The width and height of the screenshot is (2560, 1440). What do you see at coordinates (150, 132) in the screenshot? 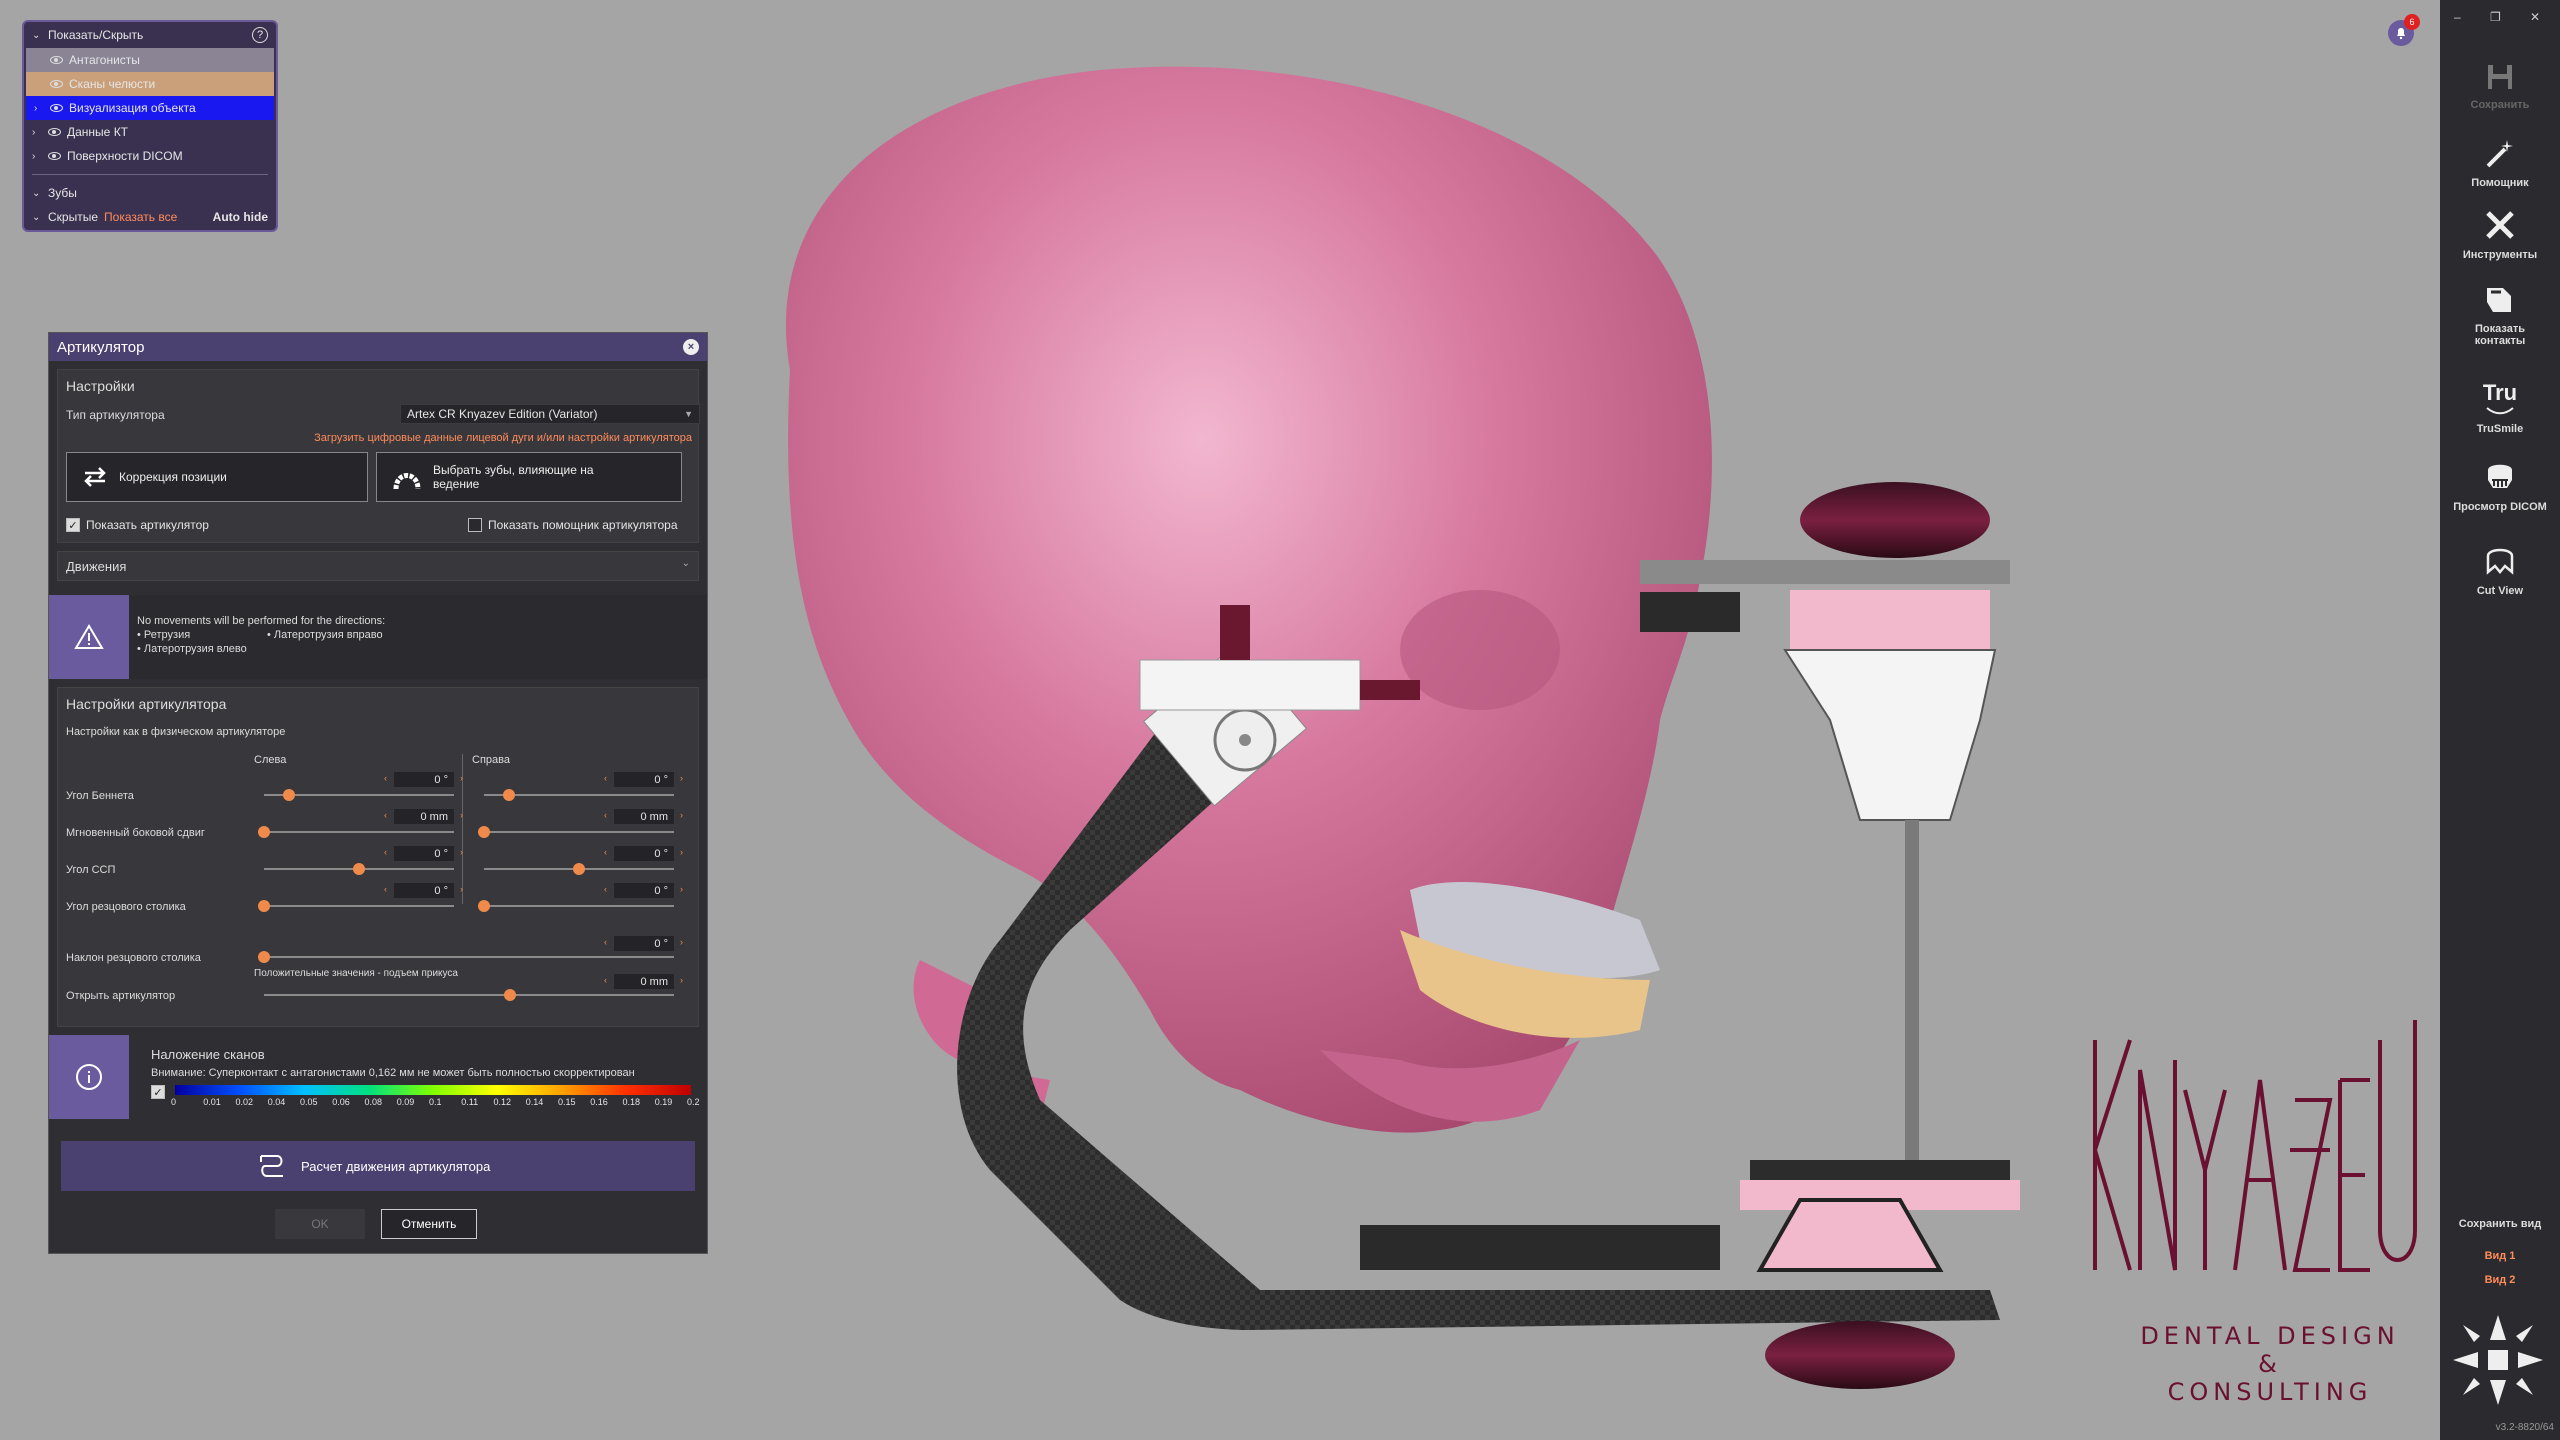
I see `tree-item-ct-data: › Данные КТ` at bounding box center [150, 132].